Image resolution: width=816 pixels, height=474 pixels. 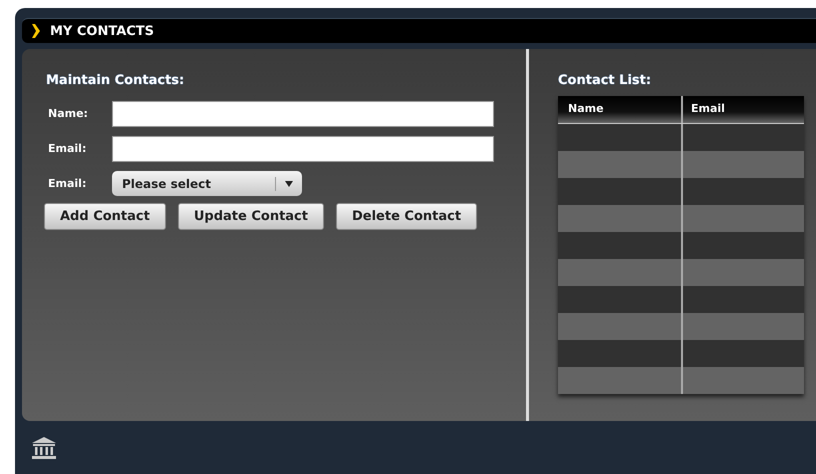 I want to click on action-button: Add Contact, so click(x=105, y=216).